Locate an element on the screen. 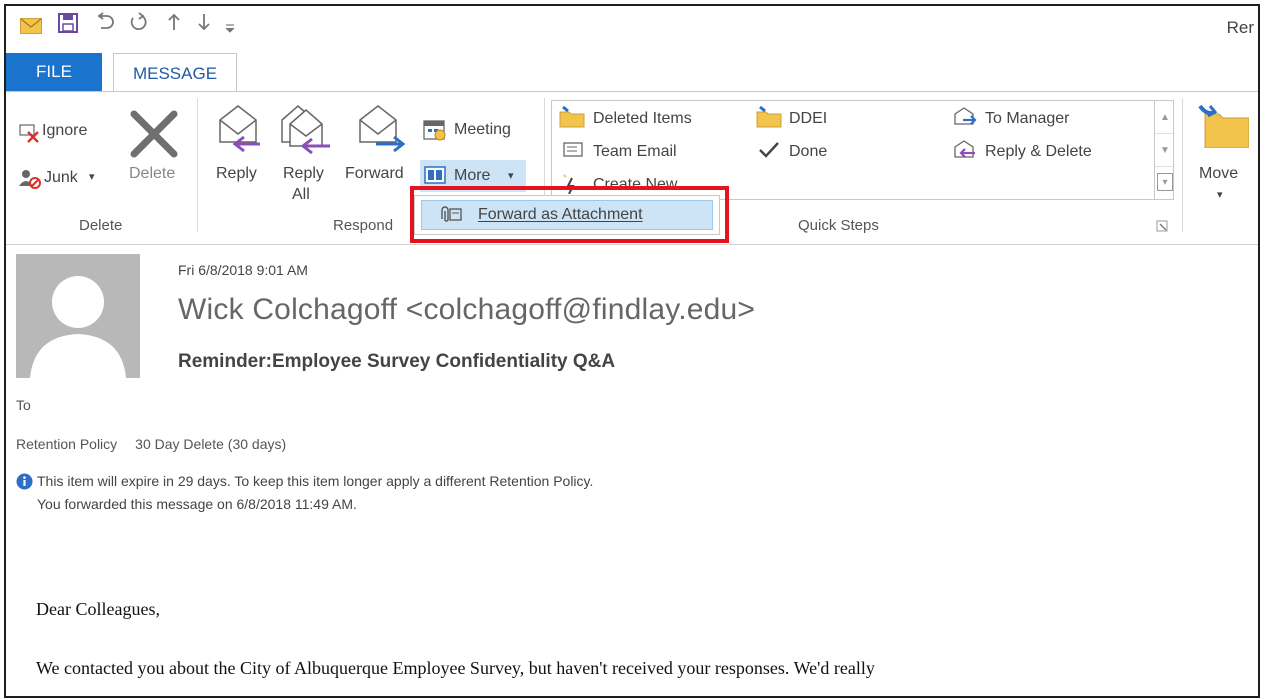 Image resolution: width=1263 pixels, height=698 pixels. quick-step-to-manager: To Manager is located at coordinates (1027, 119).